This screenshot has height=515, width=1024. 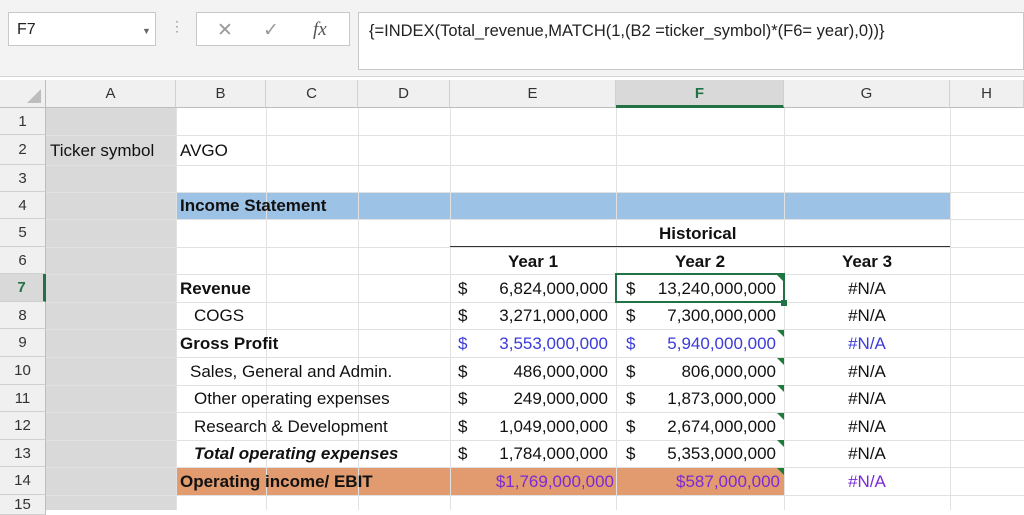 I want to click on cell-b13: Total operating expenses, so click(x=296, y=453).